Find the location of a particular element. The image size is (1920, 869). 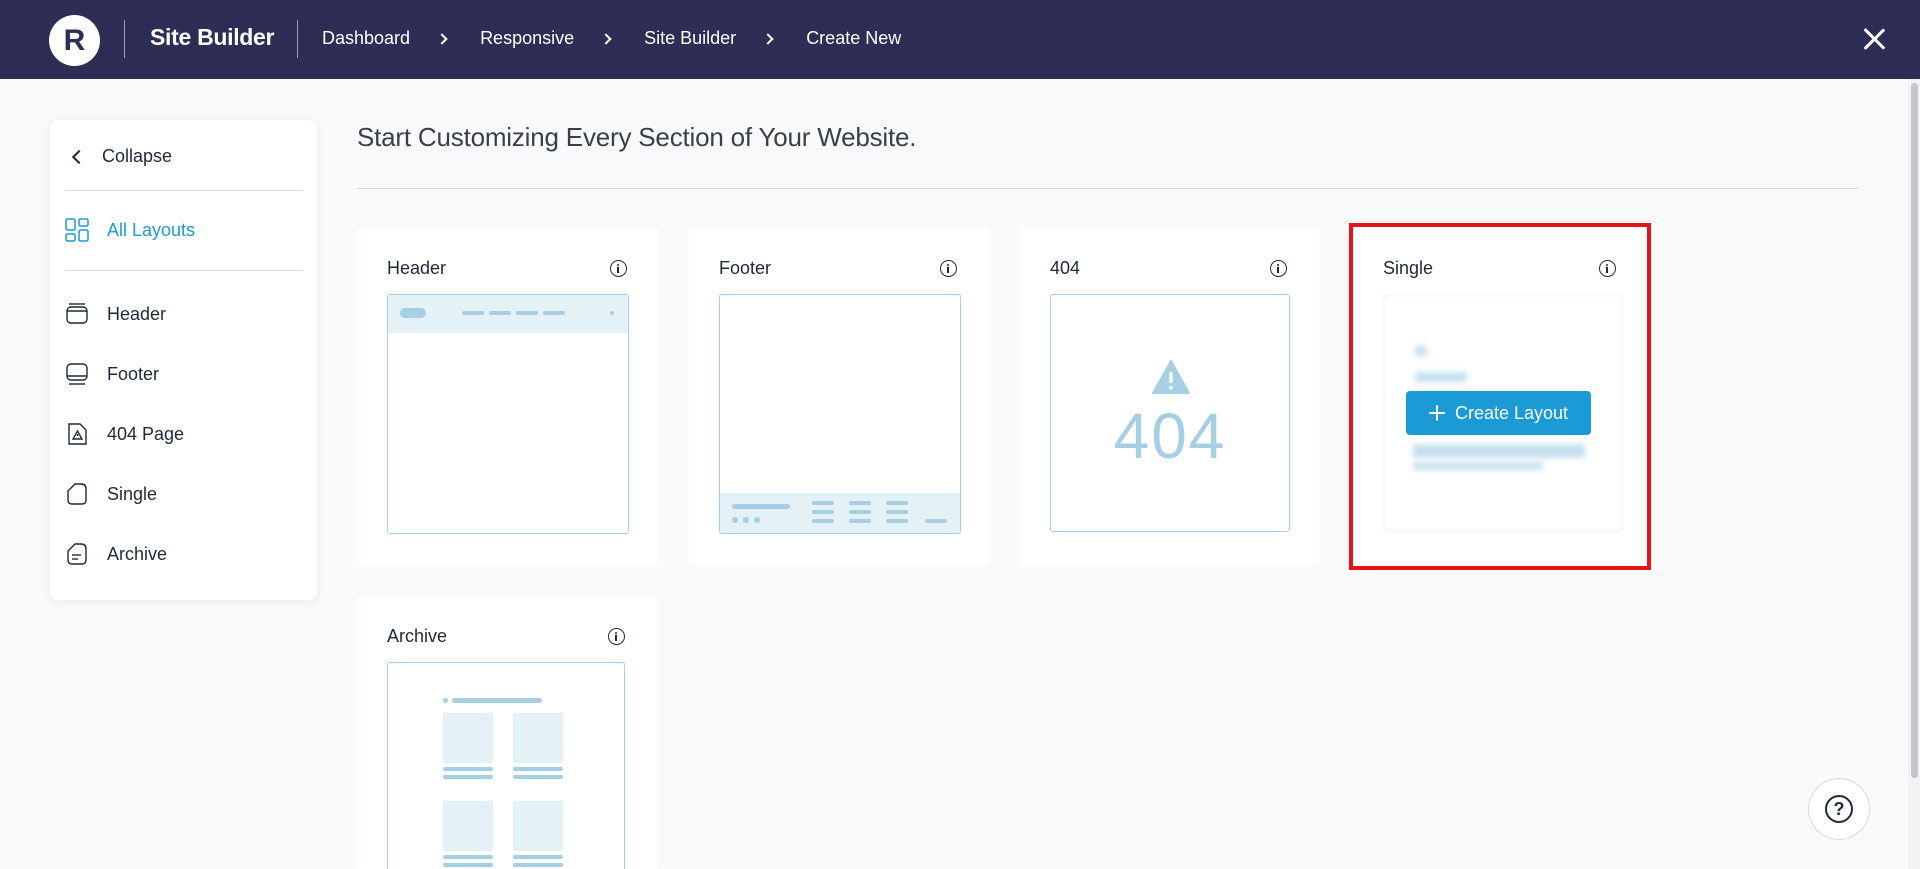

logo-letter: R is located at coordinates (74, 40).